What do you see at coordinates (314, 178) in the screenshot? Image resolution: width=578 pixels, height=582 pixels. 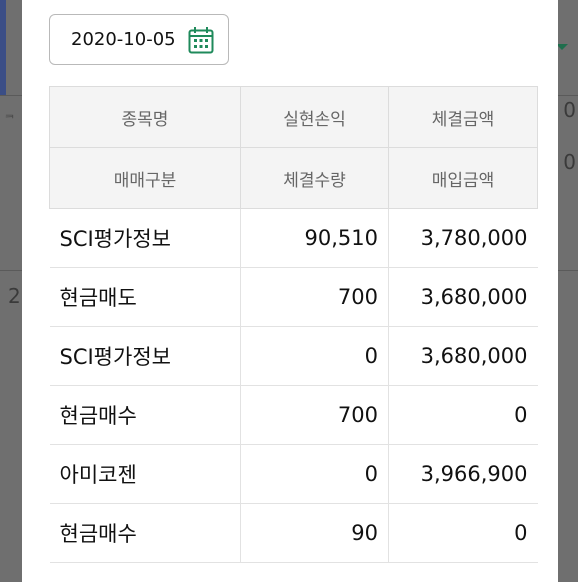 I see `header-executed-qty: 체결수량` at bounding box center [314, 178].